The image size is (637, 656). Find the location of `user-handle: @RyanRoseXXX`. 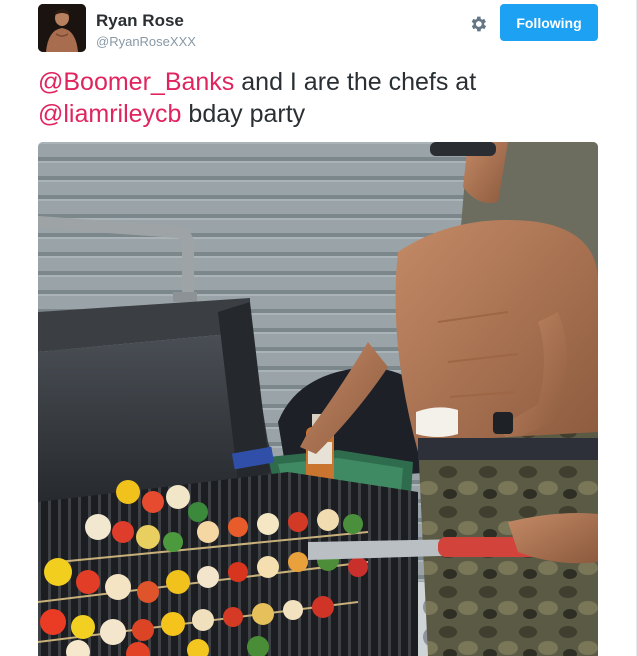

user-handle: @RyanRoseXXX is located at coordinates (146, 42).